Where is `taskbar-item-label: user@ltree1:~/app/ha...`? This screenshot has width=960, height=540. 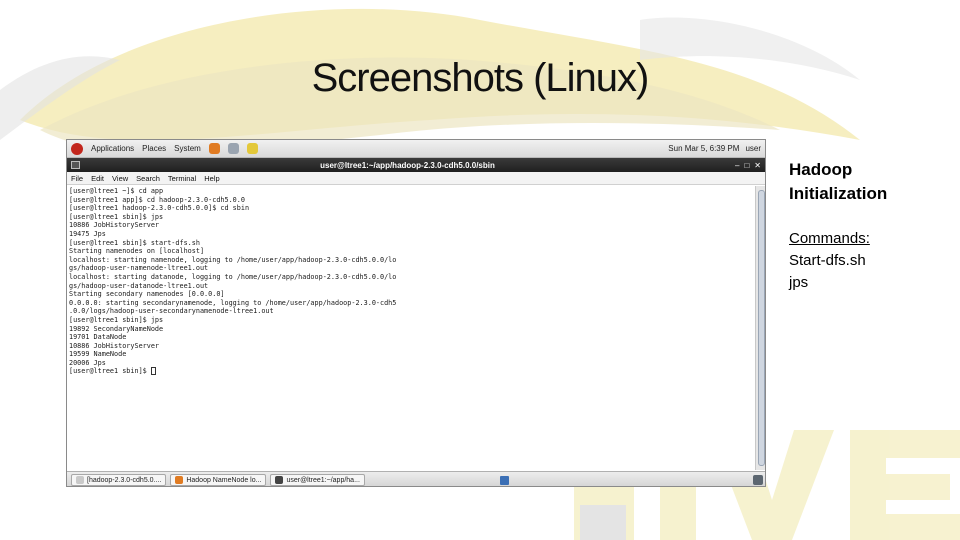
taskbar-item-label: user@ltree1:~/app/ha... is located at coordinates (323, 480).